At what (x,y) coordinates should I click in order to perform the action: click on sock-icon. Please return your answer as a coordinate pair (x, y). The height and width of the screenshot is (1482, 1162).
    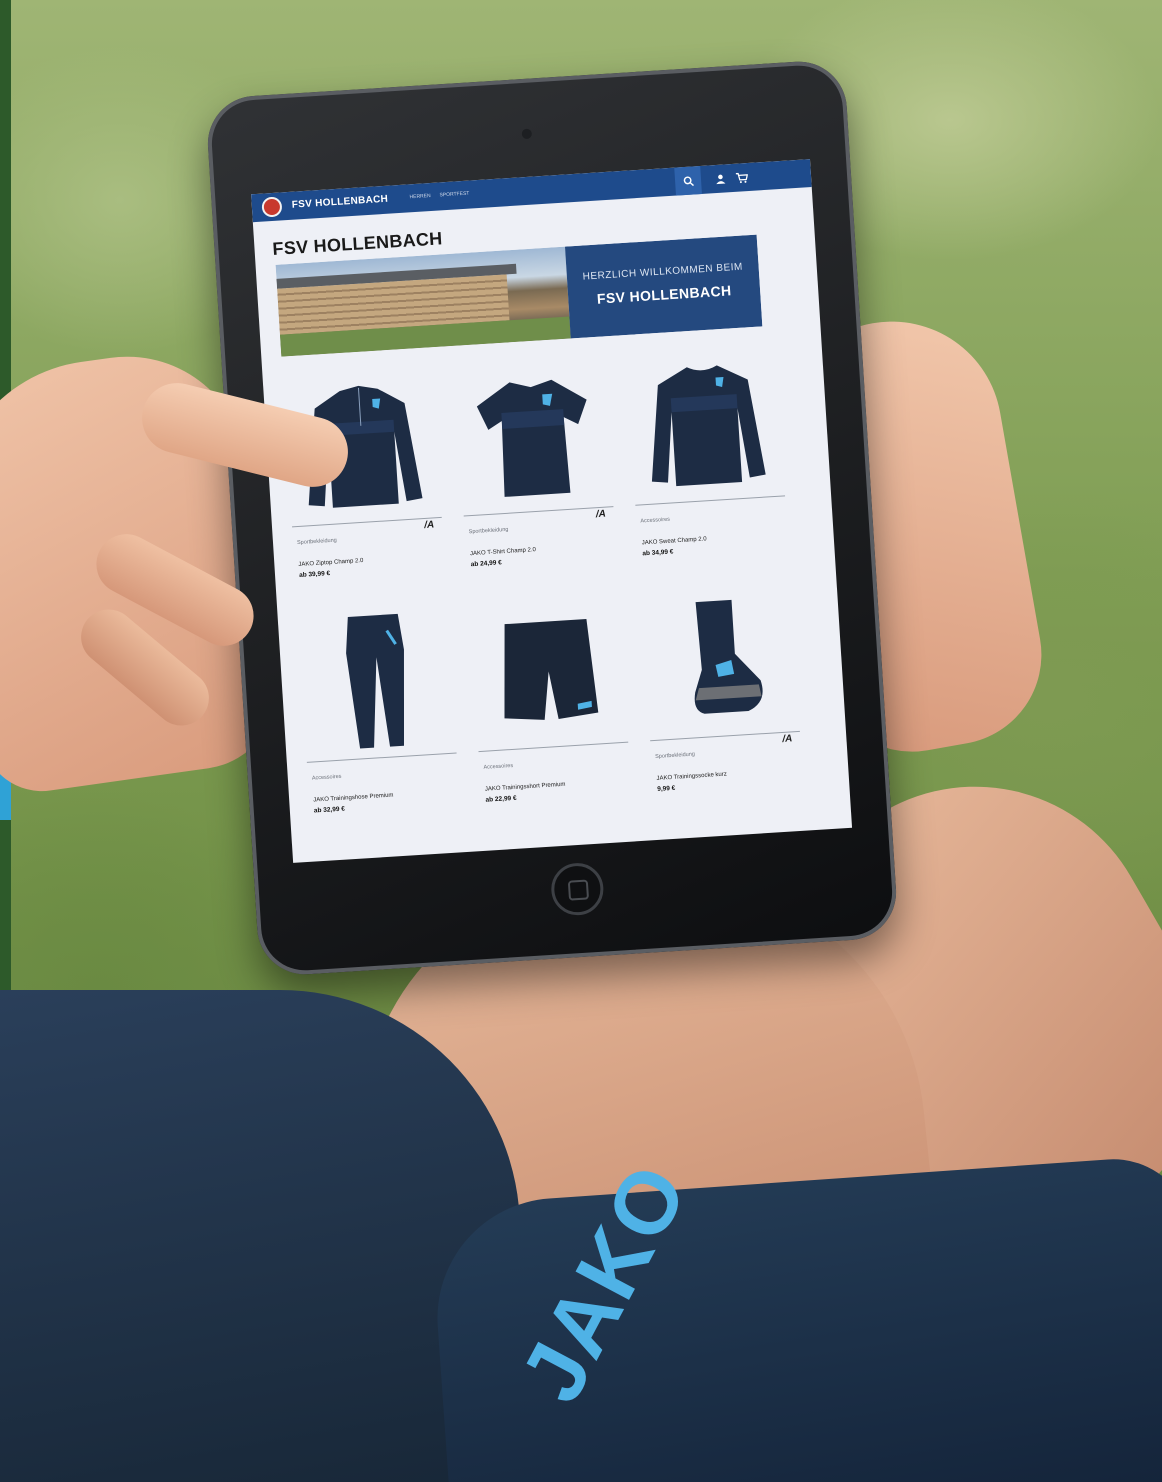
    Looking at the image, I should click on (720, 659).